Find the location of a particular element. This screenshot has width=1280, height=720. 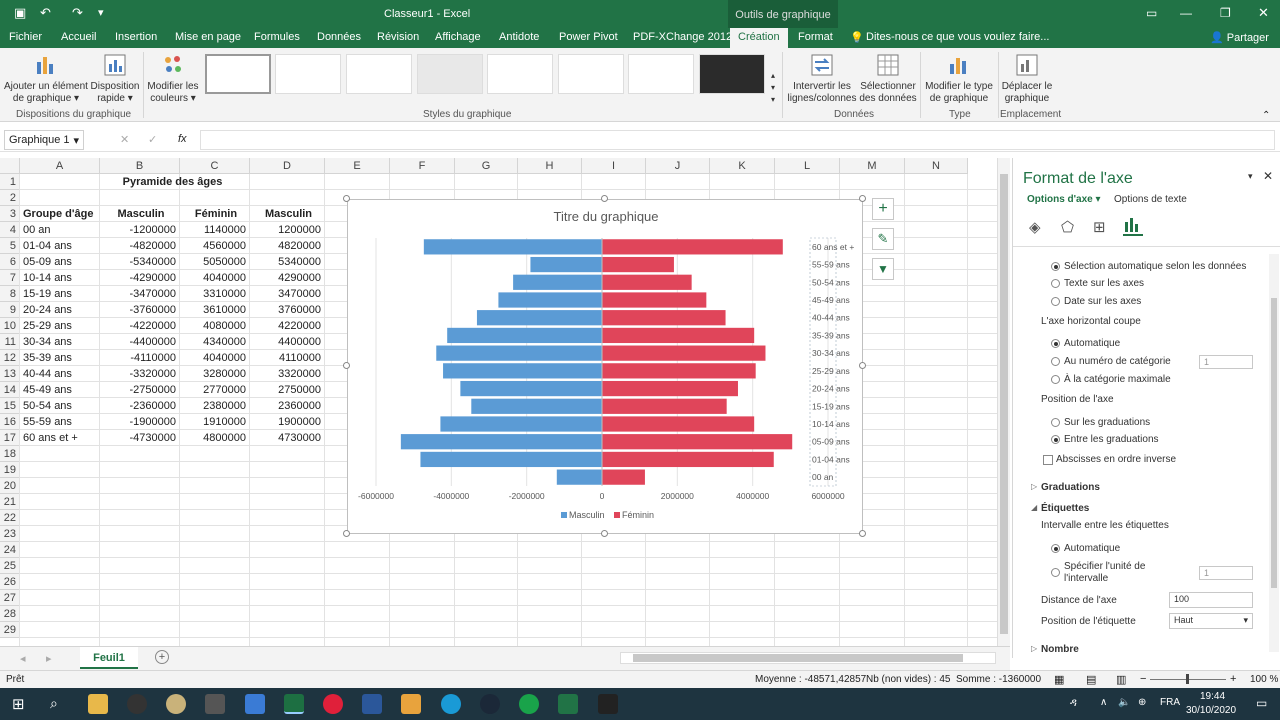

value-cell: 1900000 is located at coordinates (287, 422).